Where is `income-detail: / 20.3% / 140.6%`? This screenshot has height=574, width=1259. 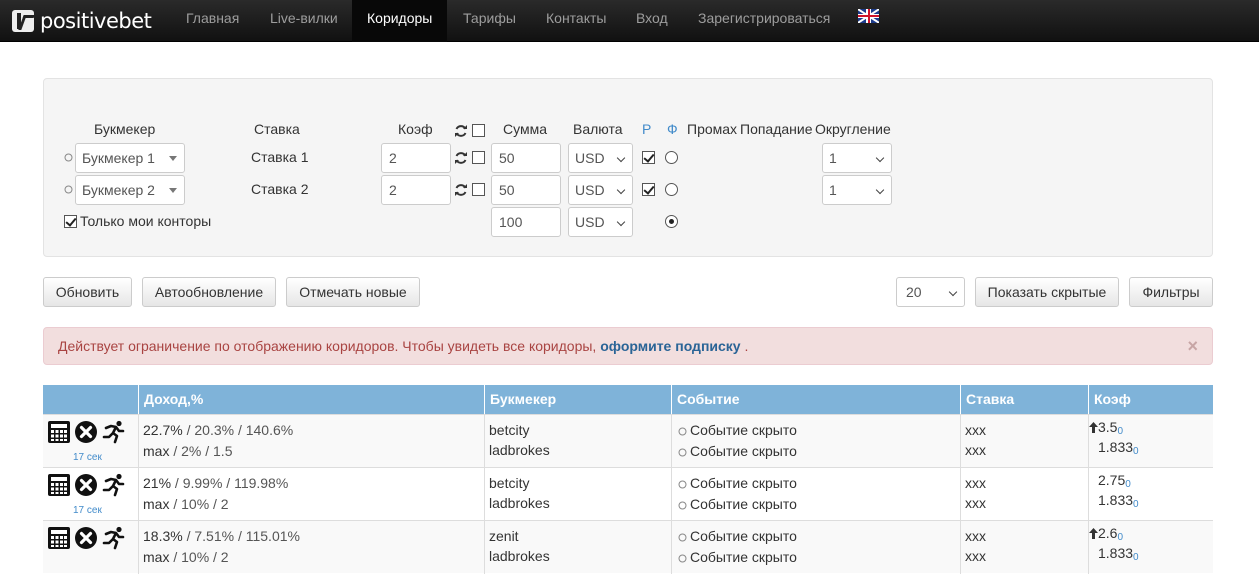
income-detail: / 20.3% / 140.6% is located at coordinates (238, 430).